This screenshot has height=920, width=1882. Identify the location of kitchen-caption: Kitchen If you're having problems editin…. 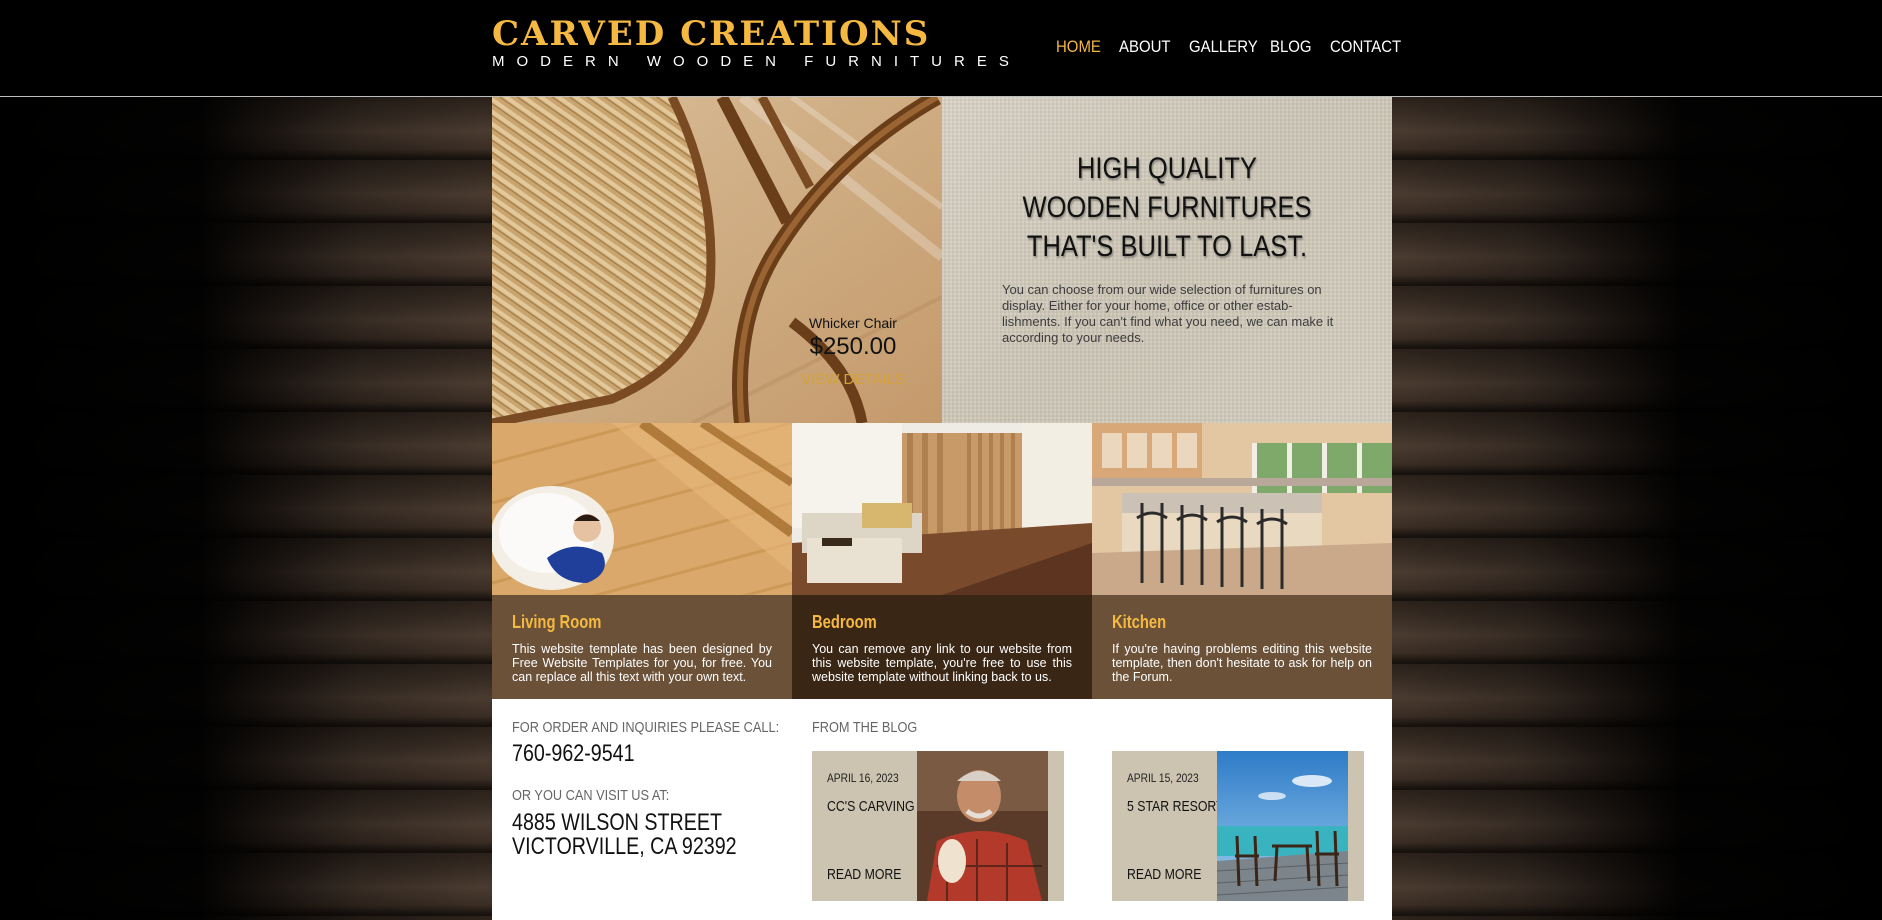
(1242, 647).